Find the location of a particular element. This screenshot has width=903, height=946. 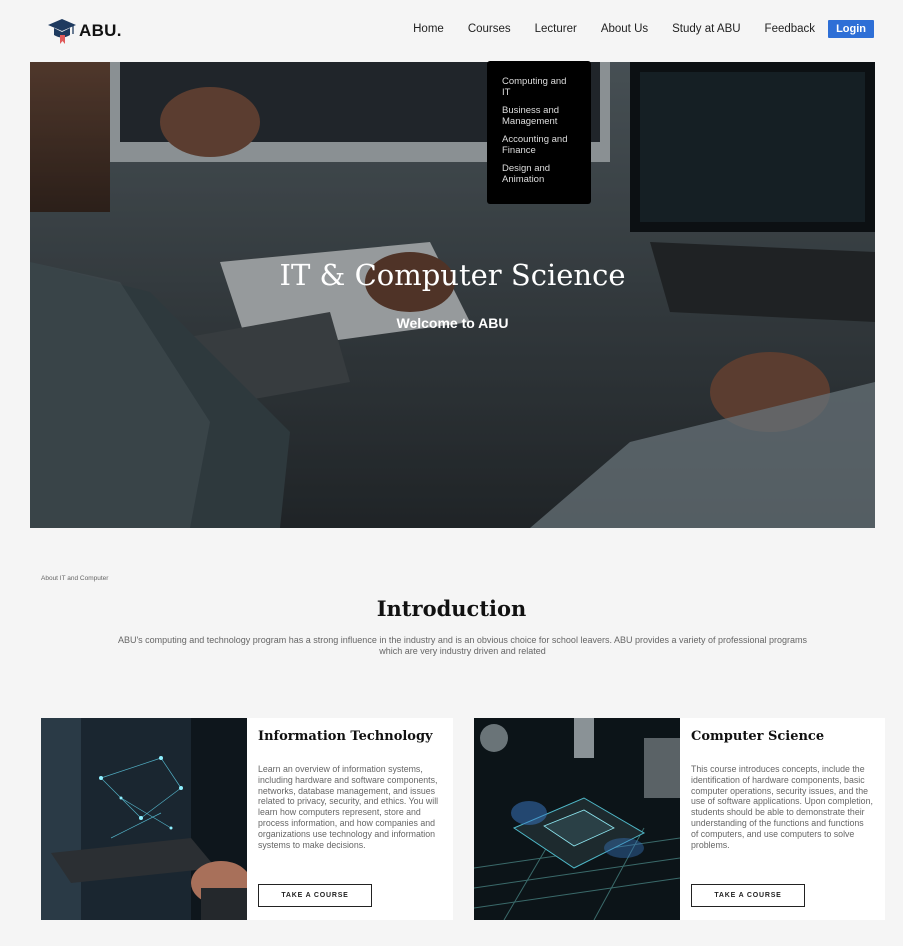

dropdown-item-computing-it: Computing and IT is located at coordinates (539, 87).